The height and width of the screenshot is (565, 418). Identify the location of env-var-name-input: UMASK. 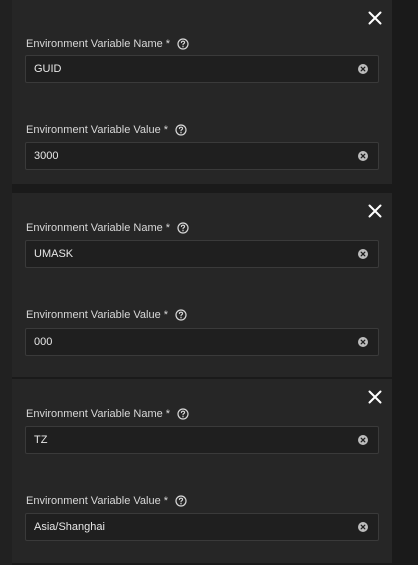
(202, 254).